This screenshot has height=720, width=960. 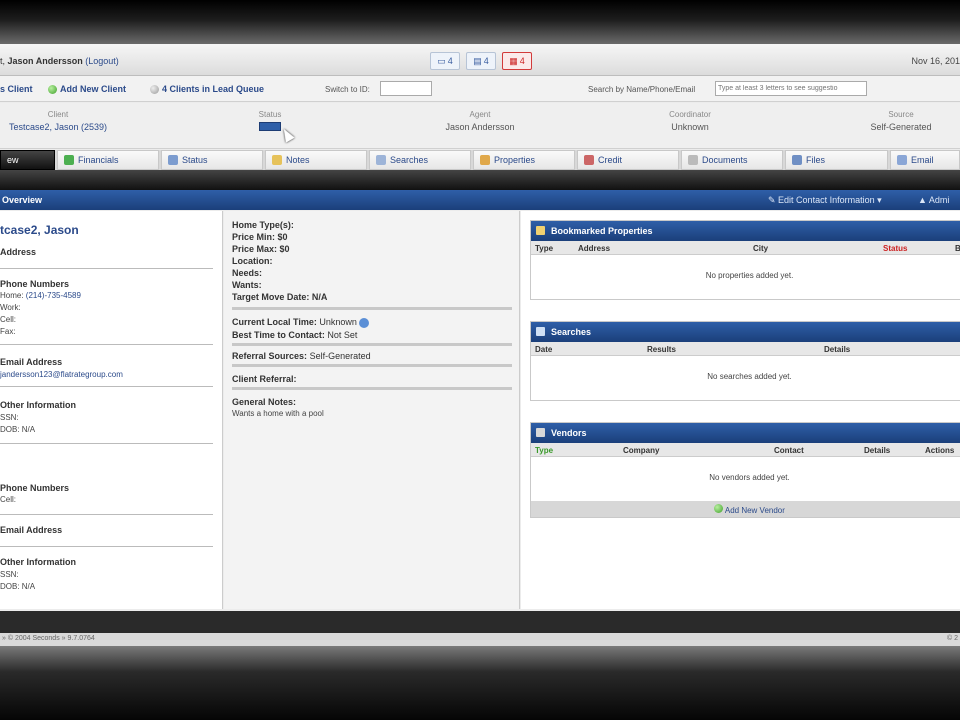 I want to click on client-search-input, so click(x=791, y=88).